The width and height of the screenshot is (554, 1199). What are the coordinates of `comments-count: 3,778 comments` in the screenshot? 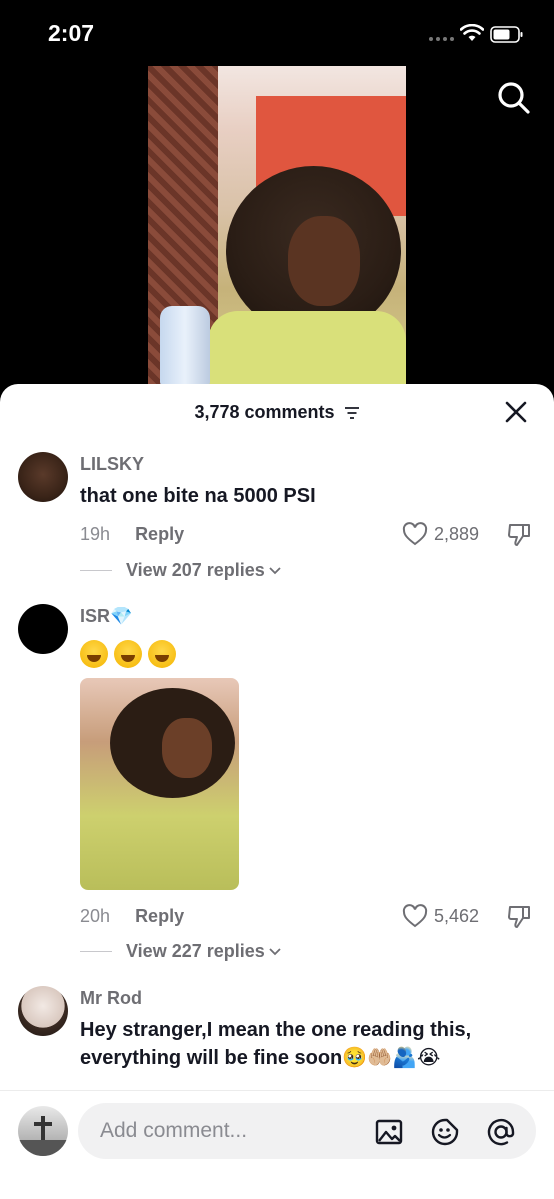 It's located at (277, 412).